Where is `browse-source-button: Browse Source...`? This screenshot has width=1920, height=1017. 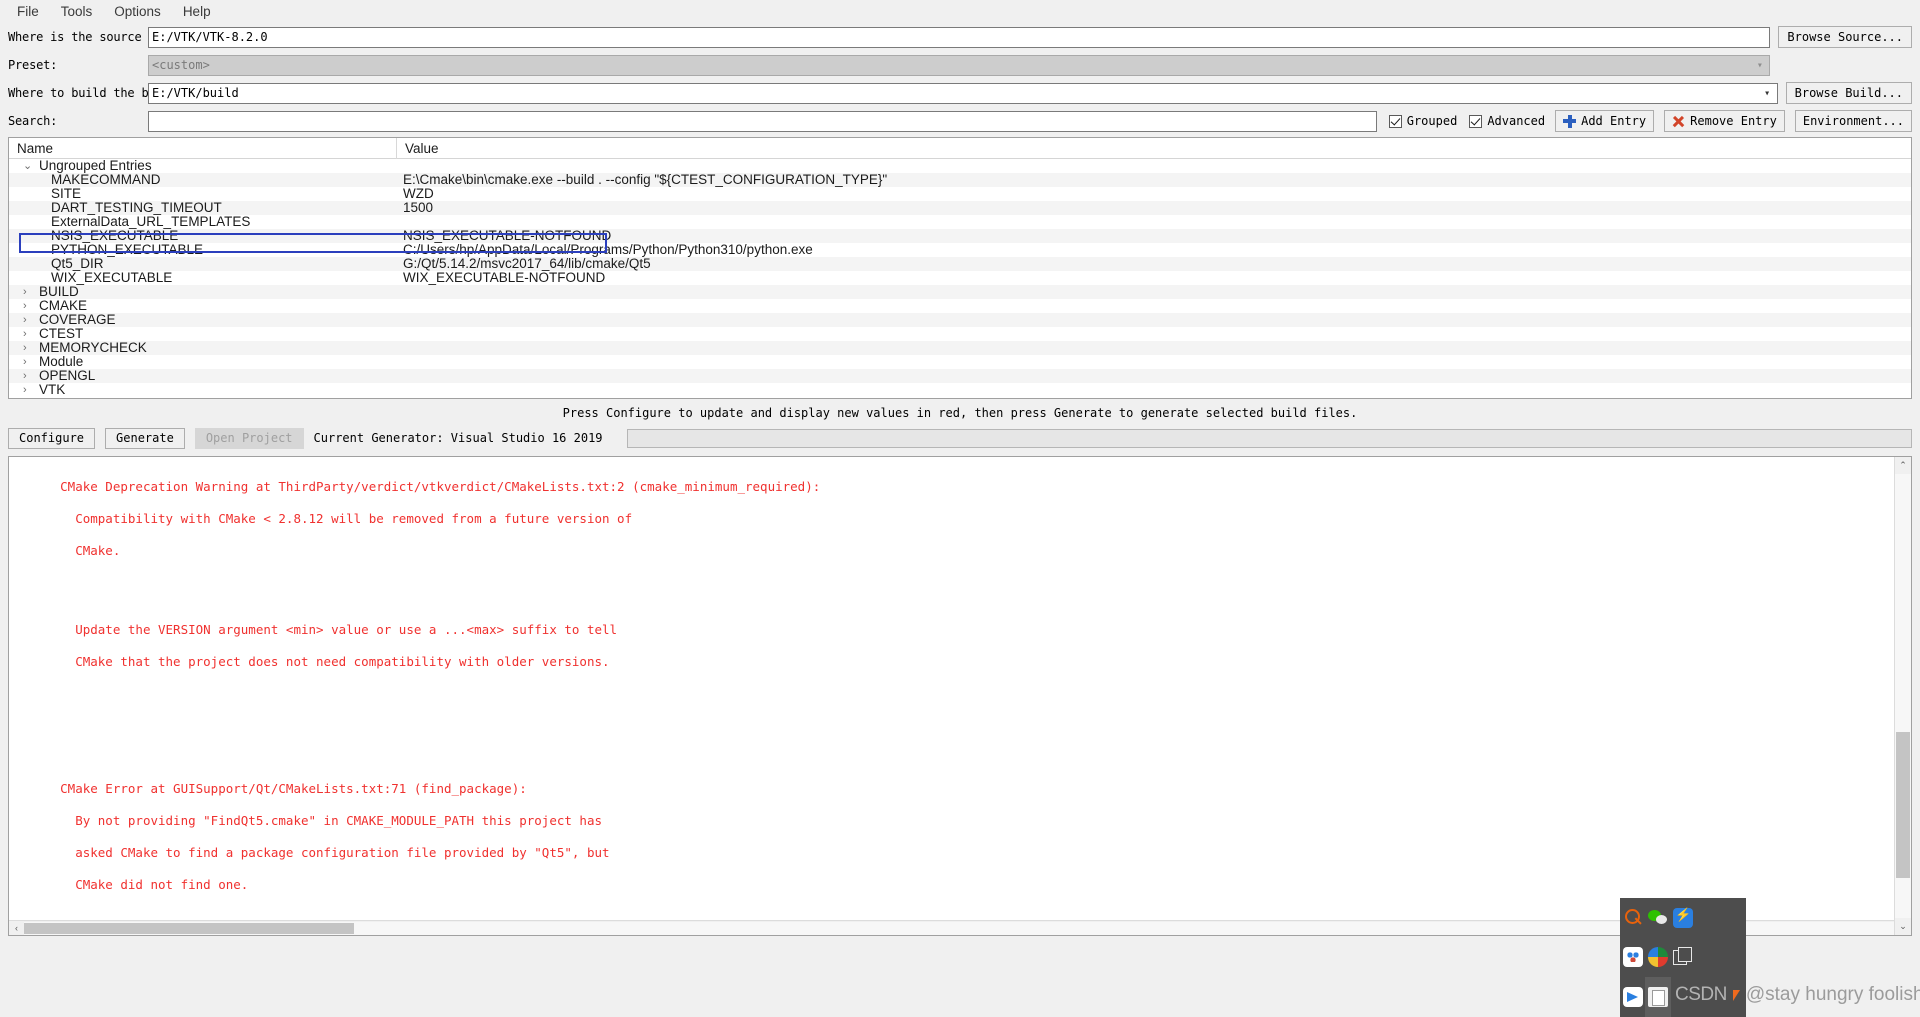
browse-source-button: Browse Source... is located at coordinates (1845, 37).